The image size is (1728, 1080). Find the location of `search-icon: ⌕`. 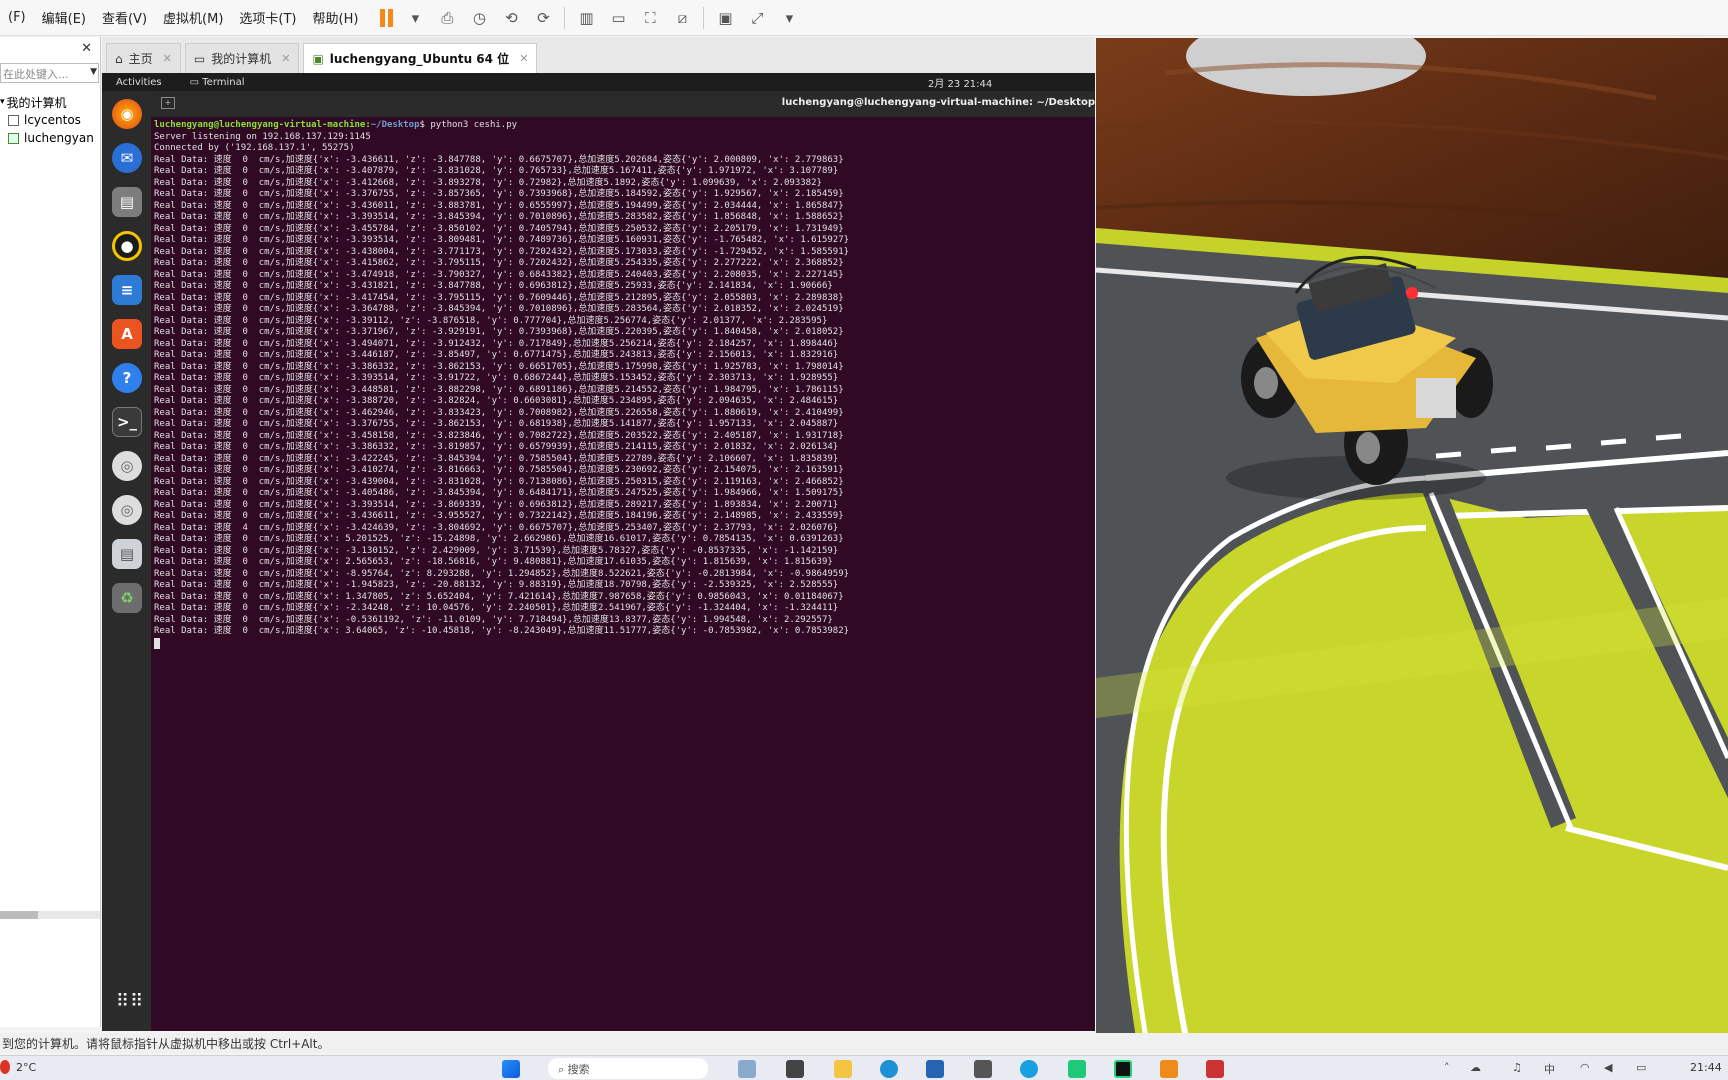

search-icon: ⌕ is located at coordinates (563, 1069).